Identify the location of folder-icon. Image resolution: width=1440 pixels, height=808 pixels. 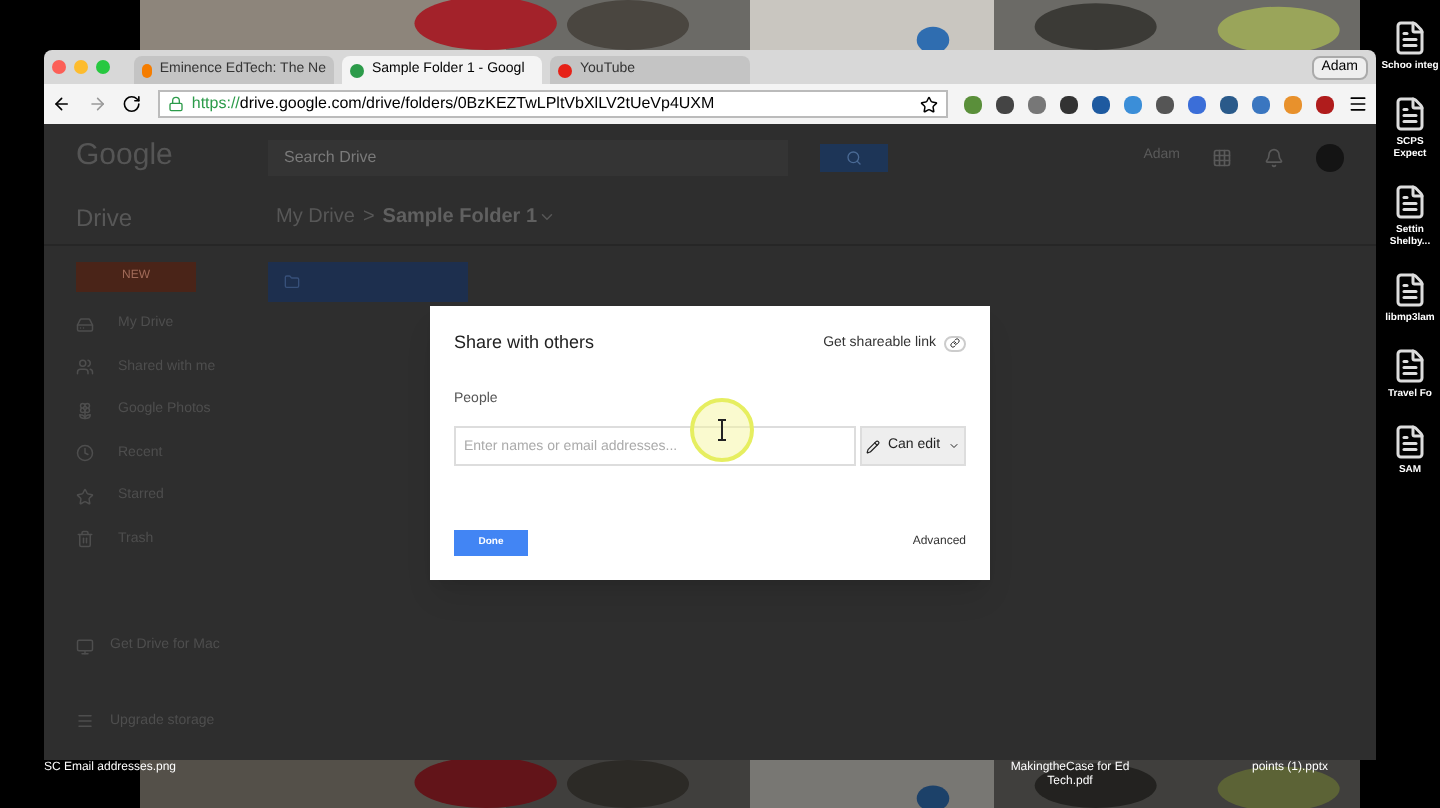
(292, 282).